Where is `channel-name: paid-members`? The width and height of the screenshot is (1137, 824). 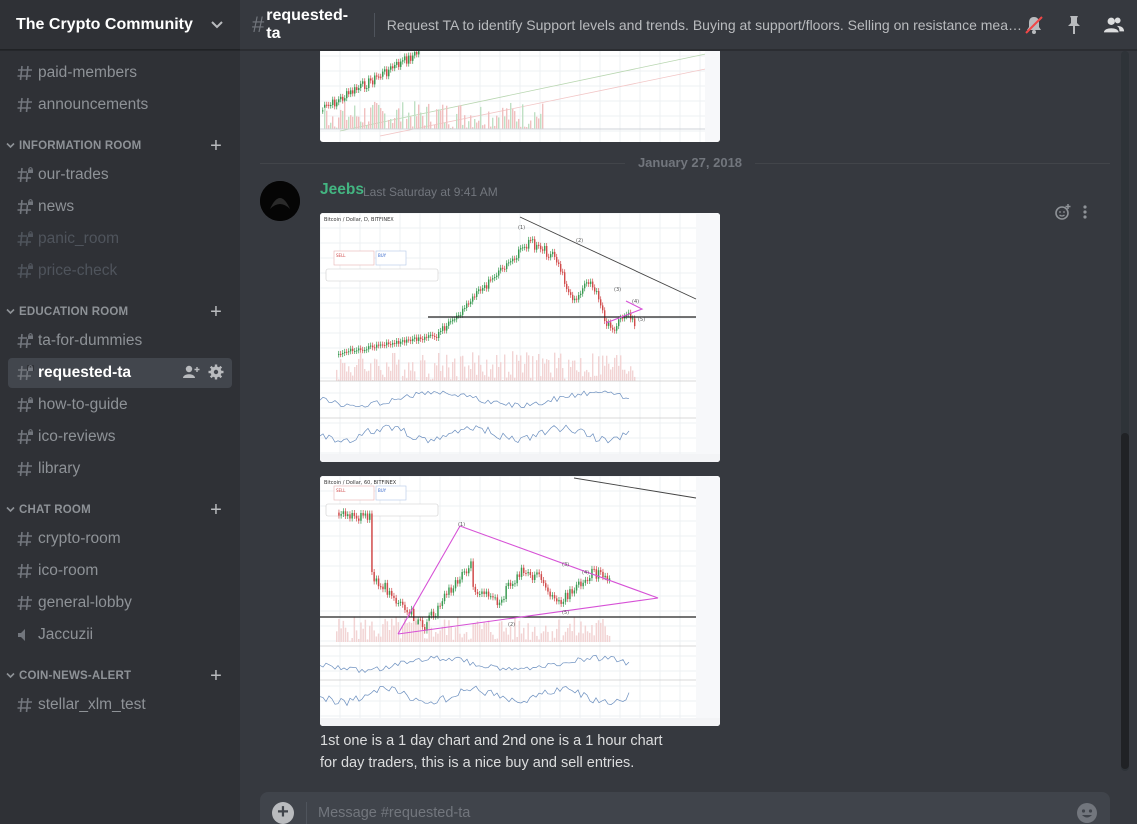 channel-name: paid-members is located at coordinates (88, 72).